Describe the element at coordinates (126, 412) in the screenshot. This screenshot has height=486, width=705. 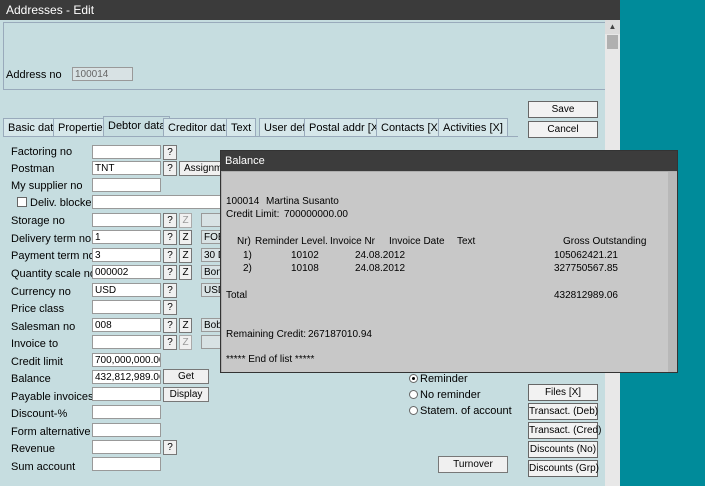
I see `discount-pct-field` at that location.